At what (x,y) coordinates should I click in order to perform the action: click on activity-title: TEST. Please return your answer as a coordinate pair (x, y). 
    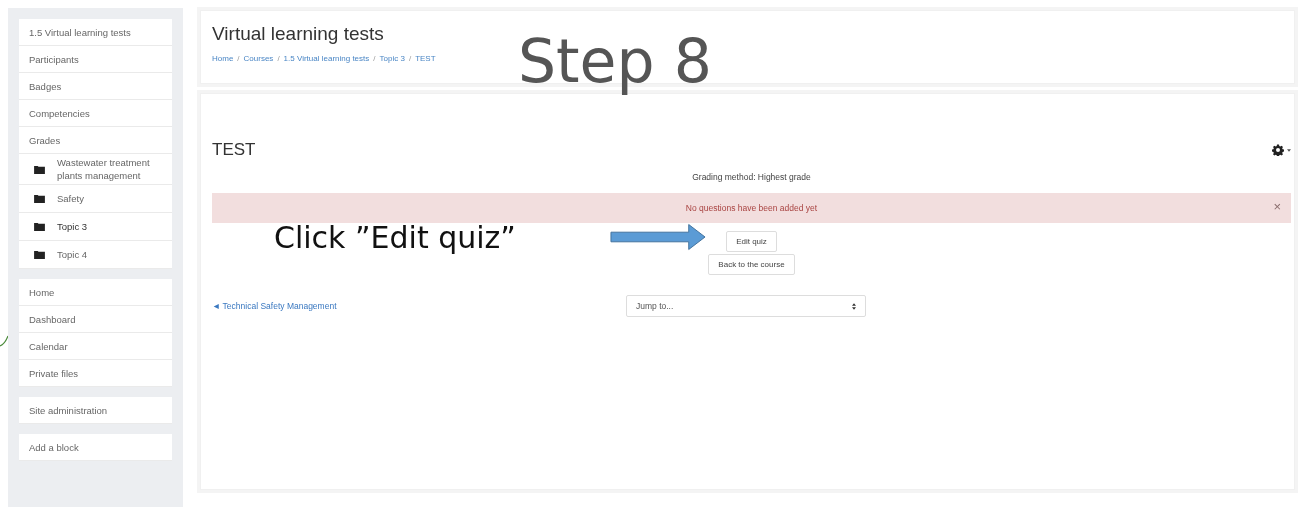
    Looking at the image, I should click on (234, 150).